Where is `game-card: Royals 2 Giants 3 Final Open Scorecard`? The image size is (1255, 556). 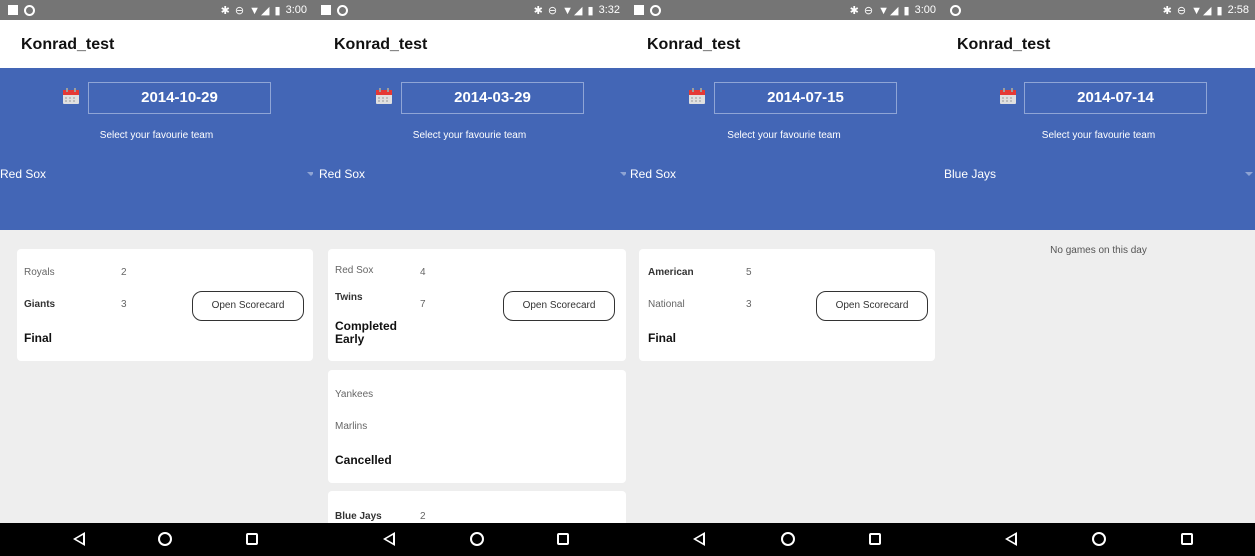
game-card: Royals 2 Giants 3 Final Open Scorecard is located at coordinates (165, 305).